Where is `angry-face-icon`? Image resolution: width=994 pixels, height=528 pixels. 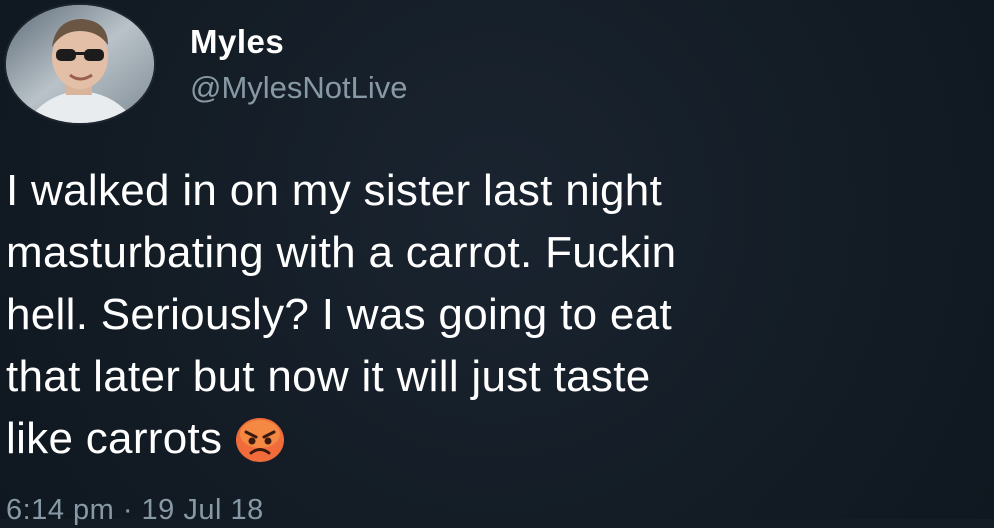 angry-face-icon is located at coordinates (260, 448).